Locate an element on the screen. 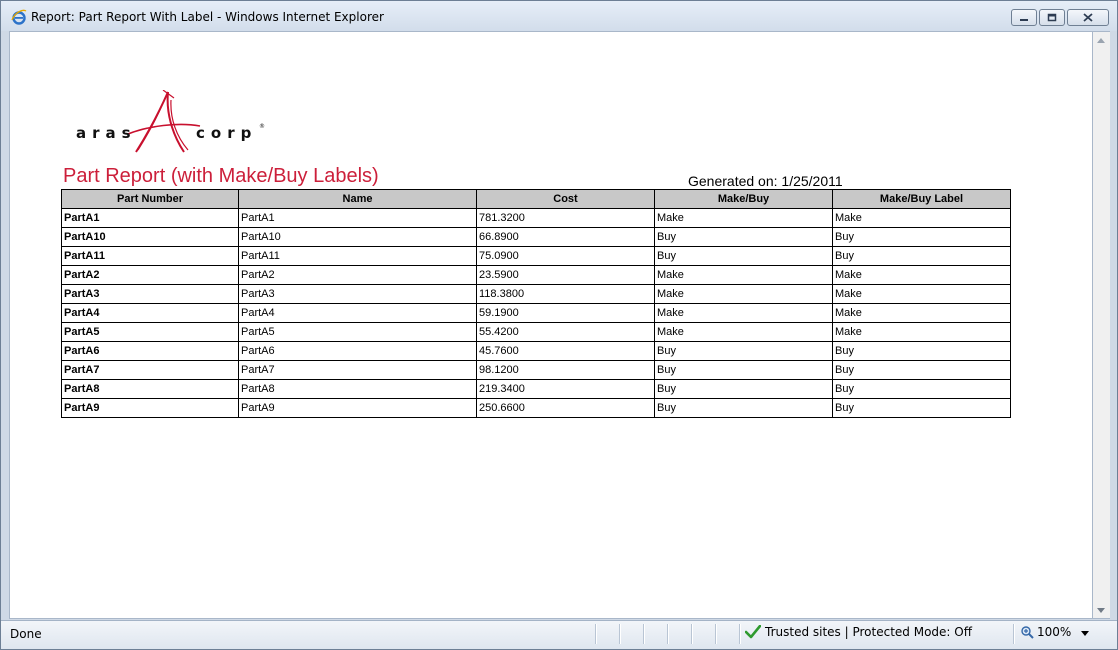  cost-cell: 66.8900 is located at coordinates (565, 237).